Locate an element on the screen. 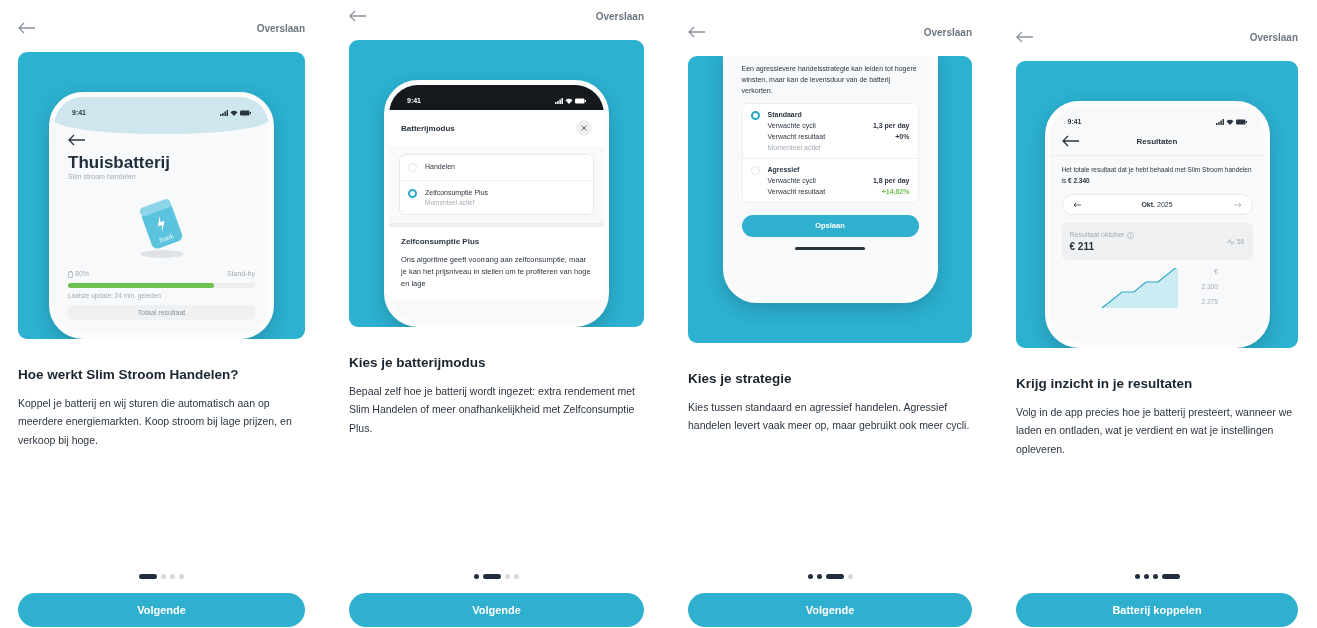 The width and height of the screenshot is (1317, 628). card-value: € 211 is located at coordinates (1082, 246).